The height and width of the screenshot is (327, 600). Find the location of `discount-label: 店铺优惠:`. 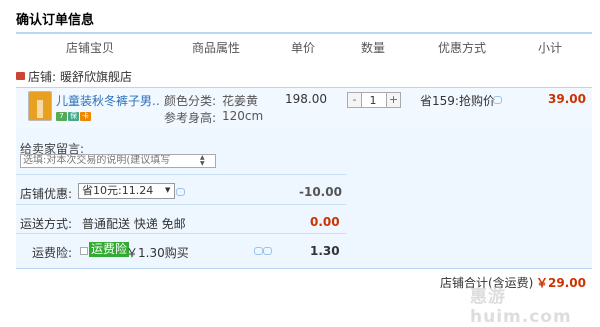

discount-label: 店铺优惠: is located at coordinates (46, 194).